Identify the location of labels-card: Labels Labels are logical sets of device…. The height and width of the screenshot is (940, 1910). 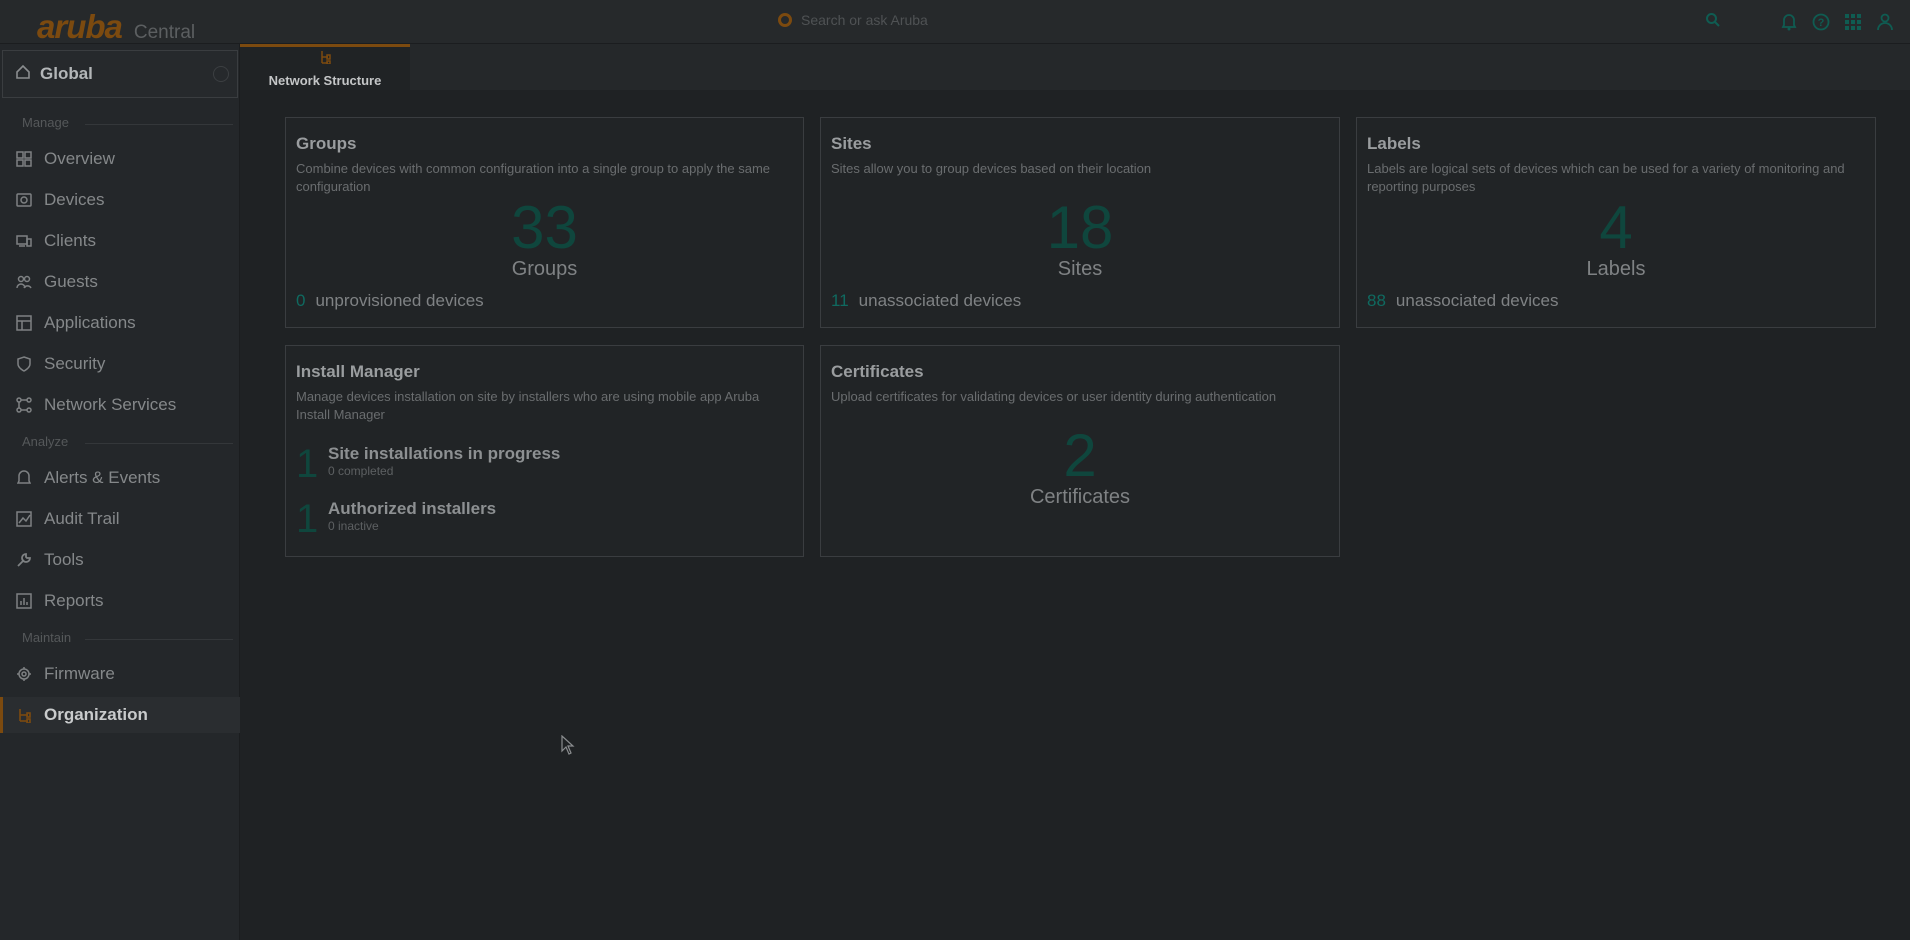
(1616, 222).